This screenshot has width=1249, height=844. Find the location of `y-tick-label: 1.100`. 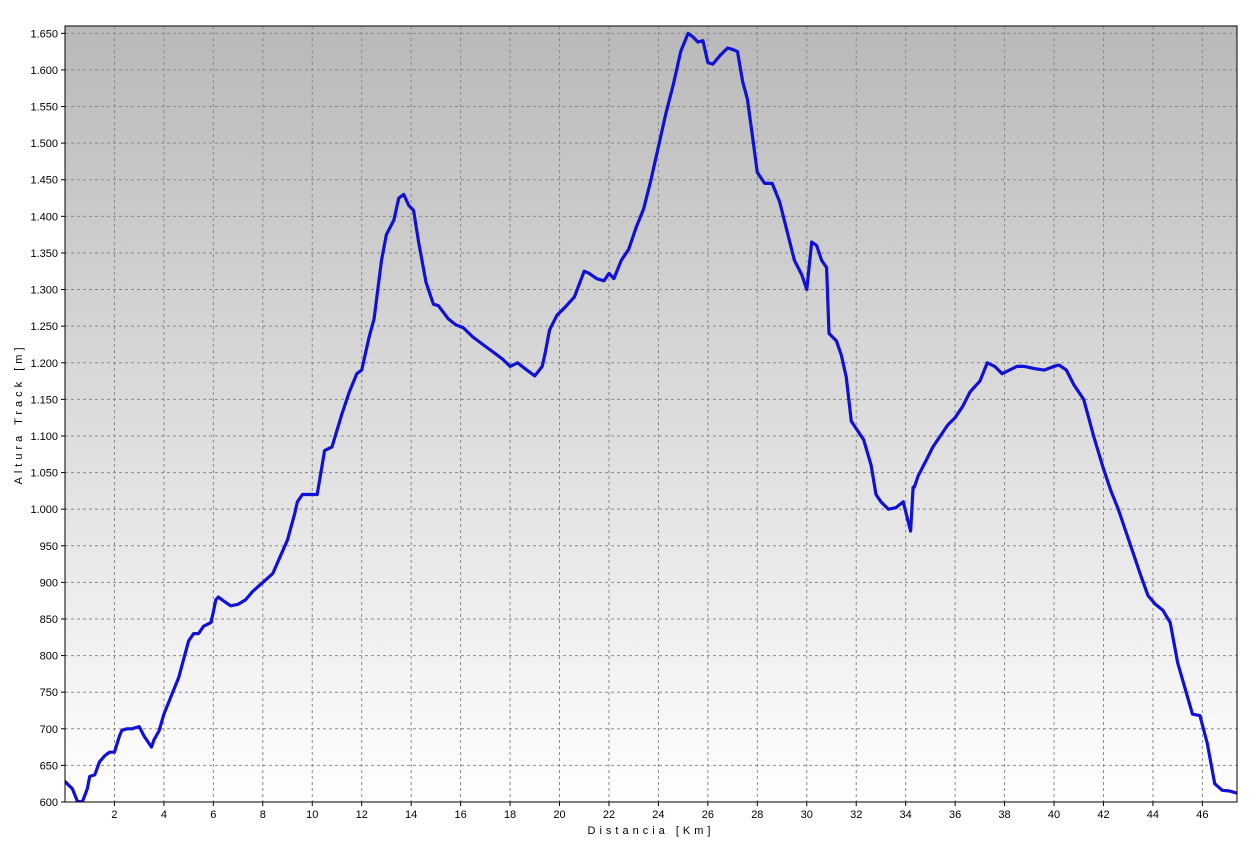

y-tick-label: 1.100 is located at coordinates (44, 437).